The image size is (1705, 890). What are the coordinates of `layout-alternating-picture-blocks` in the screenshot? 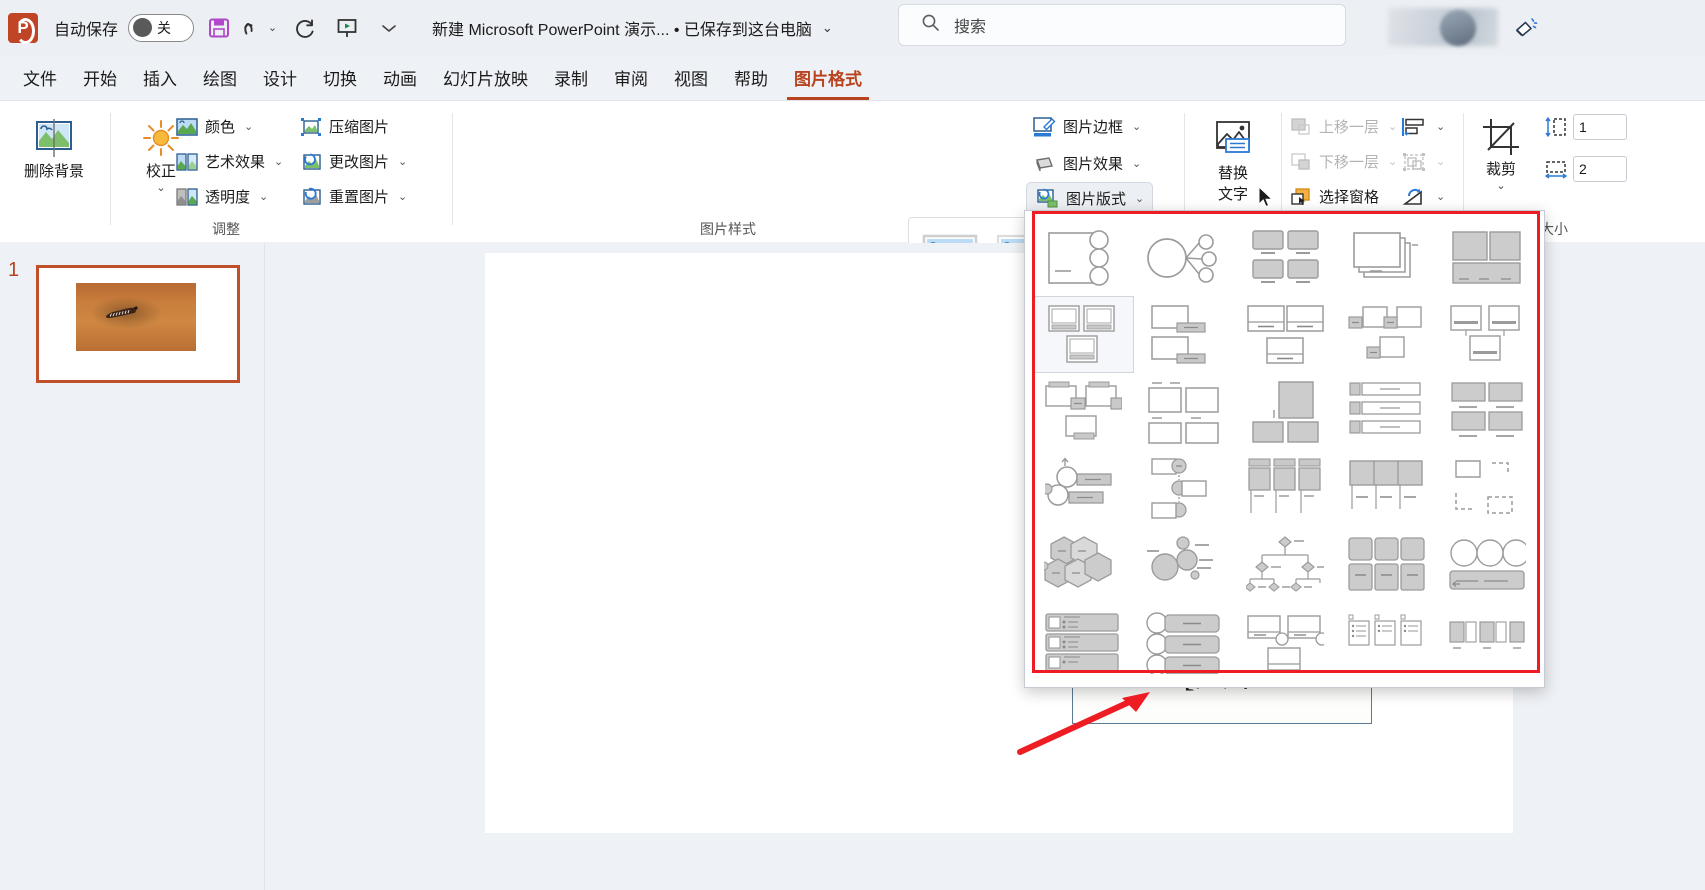 It's located at (1083, 565).